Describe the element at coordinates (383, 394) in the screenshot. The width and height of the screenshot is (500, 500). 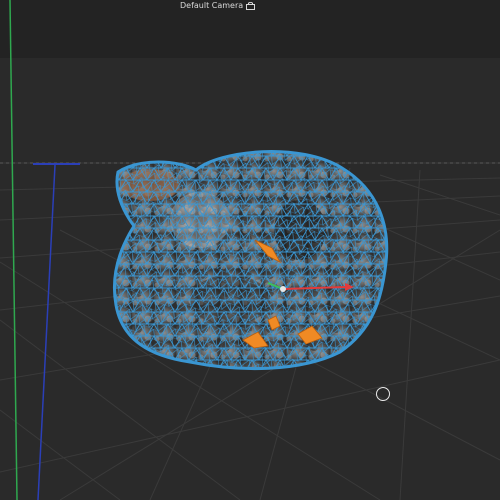
I see `cursor-ring-icon` at that location.